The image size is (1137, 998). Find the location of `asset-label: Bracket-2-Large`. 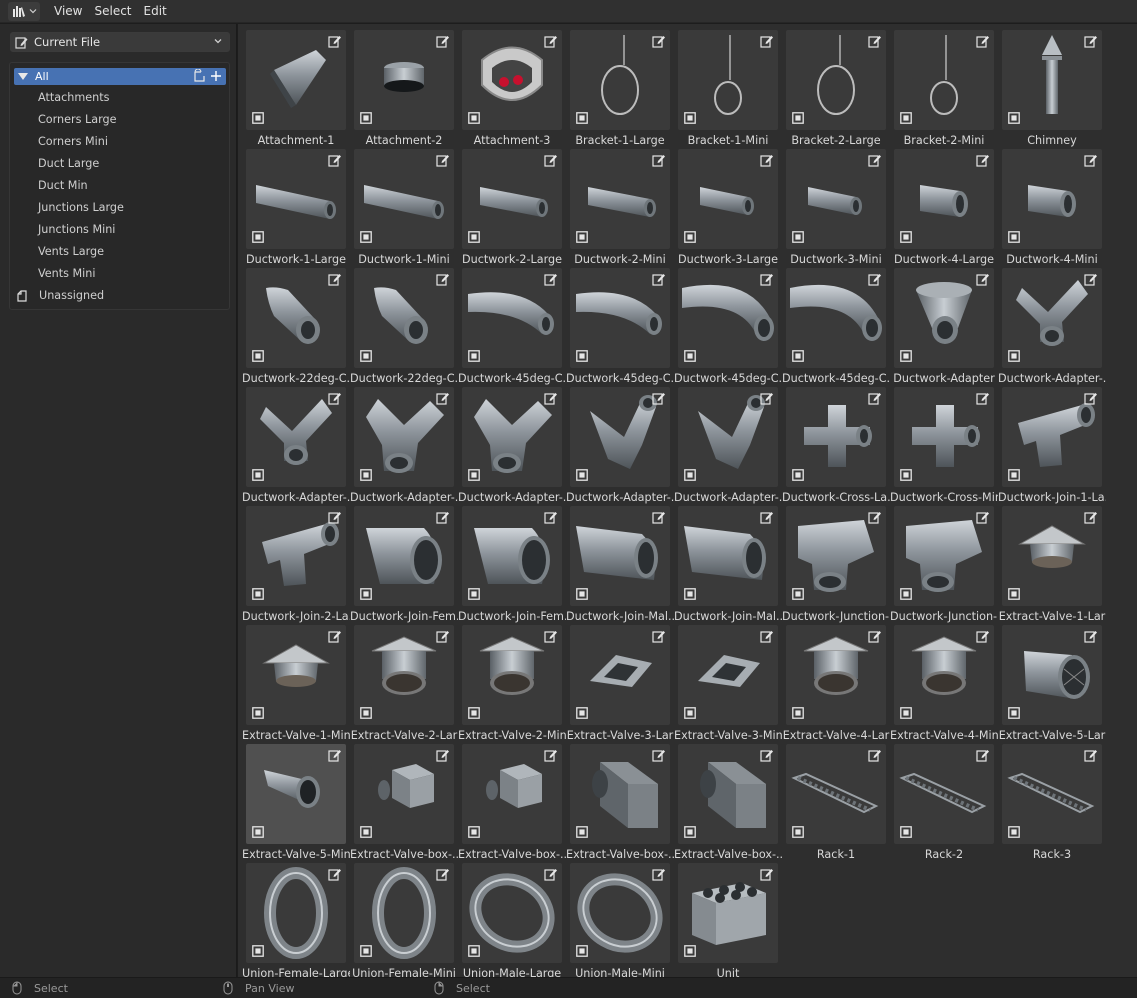

asset-label: Bracket-2-Large is located at coordinates (836, 140).